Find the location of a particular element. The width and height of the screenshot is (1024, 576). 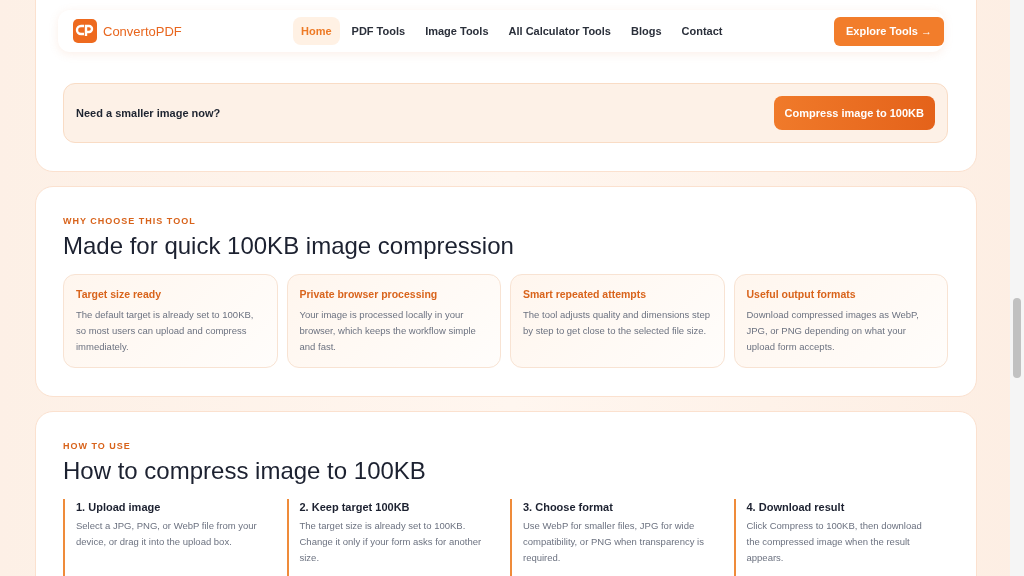

feature-title: Private browser processing is located at coordinates (369, 294).